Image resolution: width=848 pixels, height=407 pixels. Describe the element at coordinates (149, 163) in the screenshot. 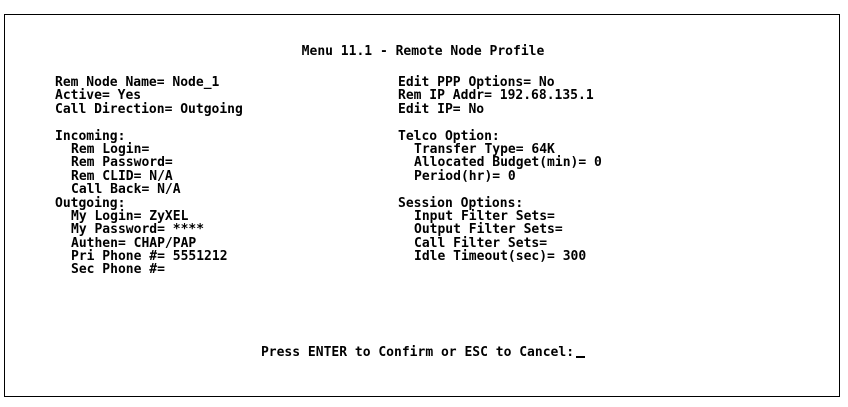

I see `rem-password-field: Rem Password=` at that location.